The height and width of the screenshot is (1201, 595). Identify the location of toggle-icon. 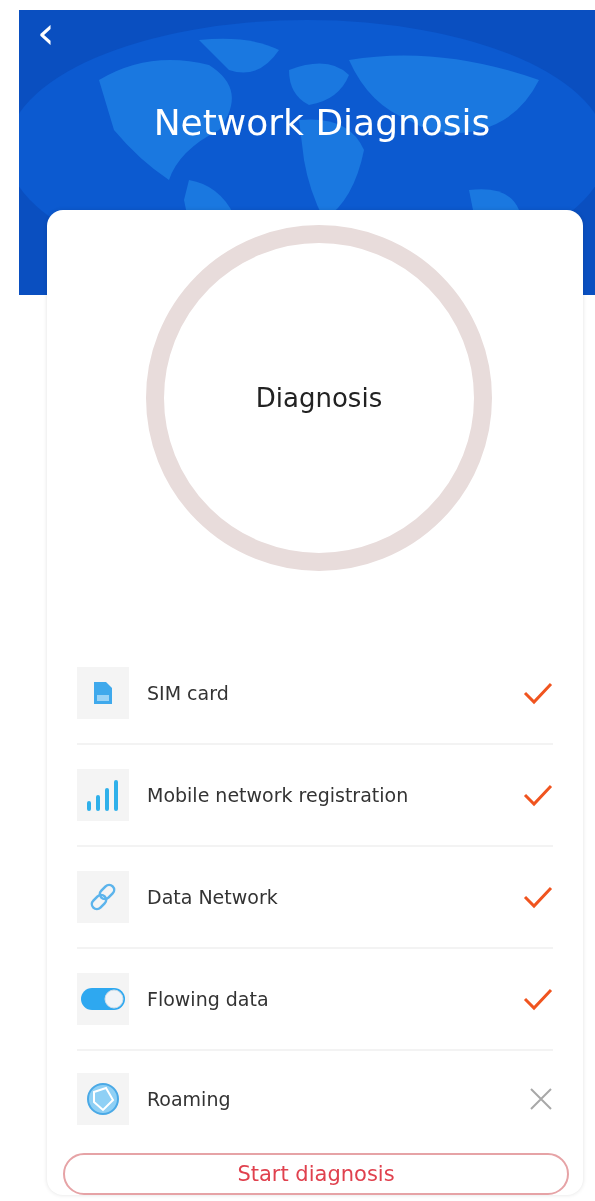
(103, 999).